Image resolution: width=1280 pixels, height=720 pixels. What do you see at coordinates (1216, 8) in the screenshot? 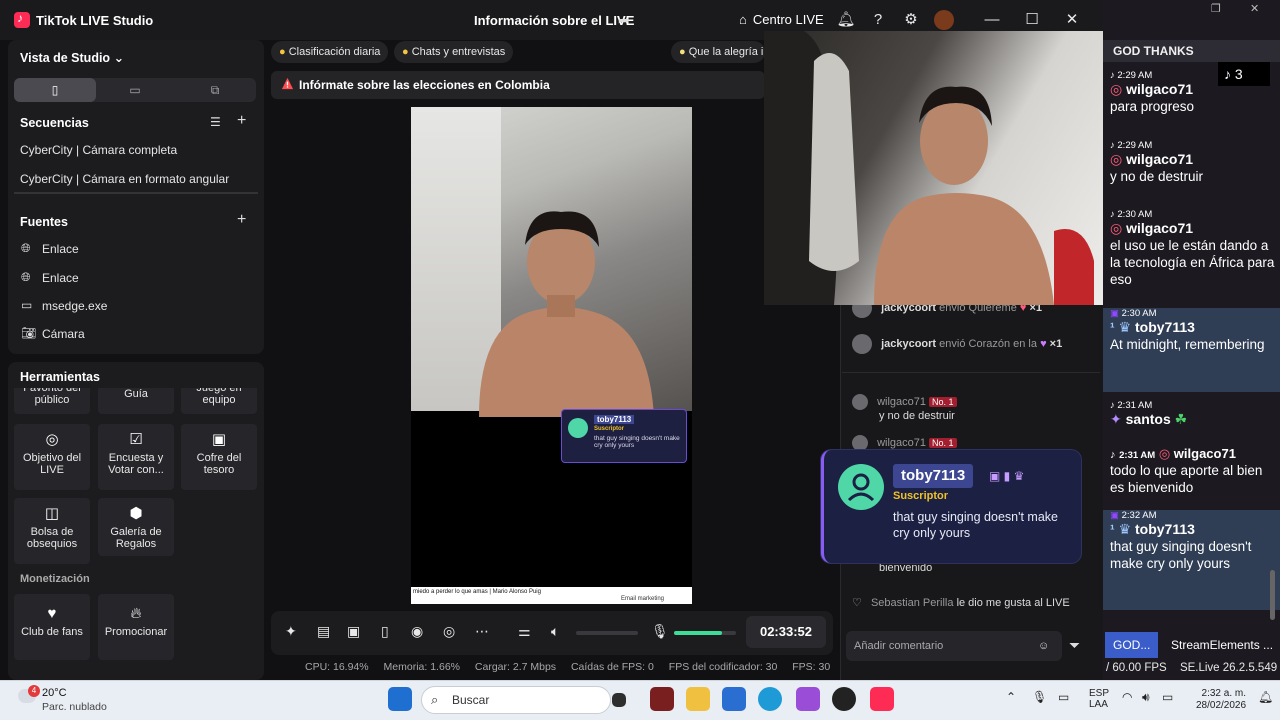
I see `restore-icon: ❐` at bounding box center [1216, 8].